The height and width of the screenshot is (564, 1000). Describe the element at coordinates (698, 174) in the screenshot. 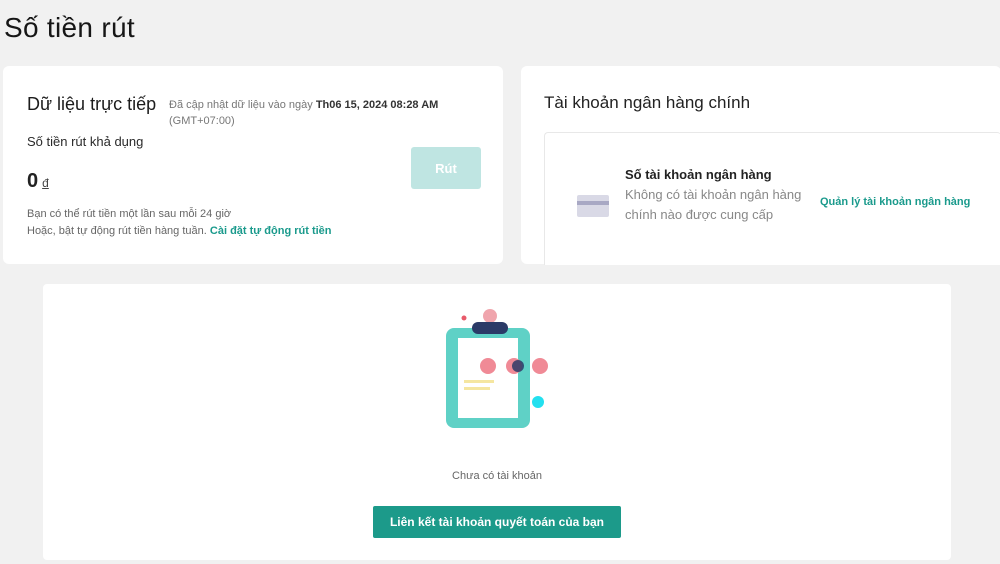

I see `bank-account-number-title: Số tài khoản ngân hàng` at that location.